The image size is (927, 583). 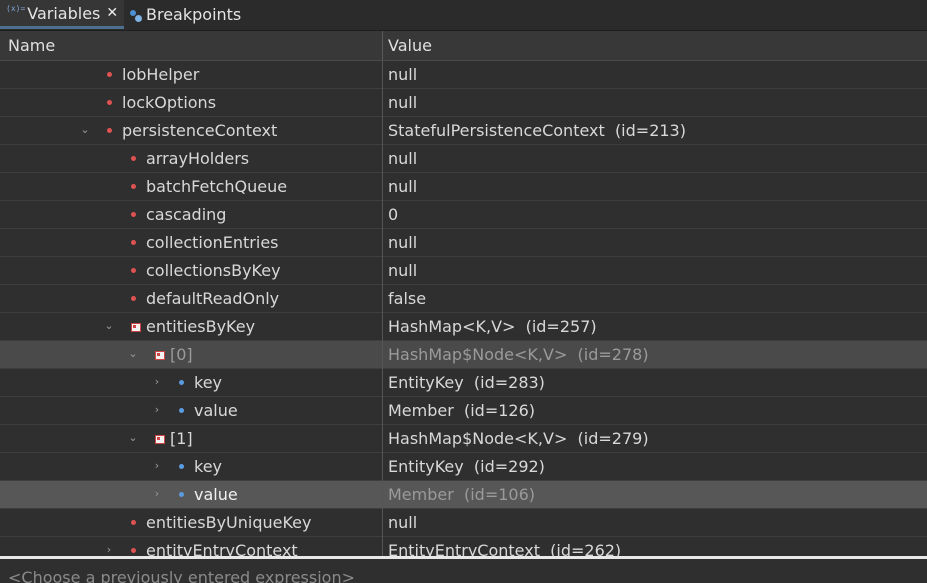 What do you see at coordinates (201, 326) in the screenshot?
I see `variable-name: entitiesByKey` at bounding box center [201, 326].